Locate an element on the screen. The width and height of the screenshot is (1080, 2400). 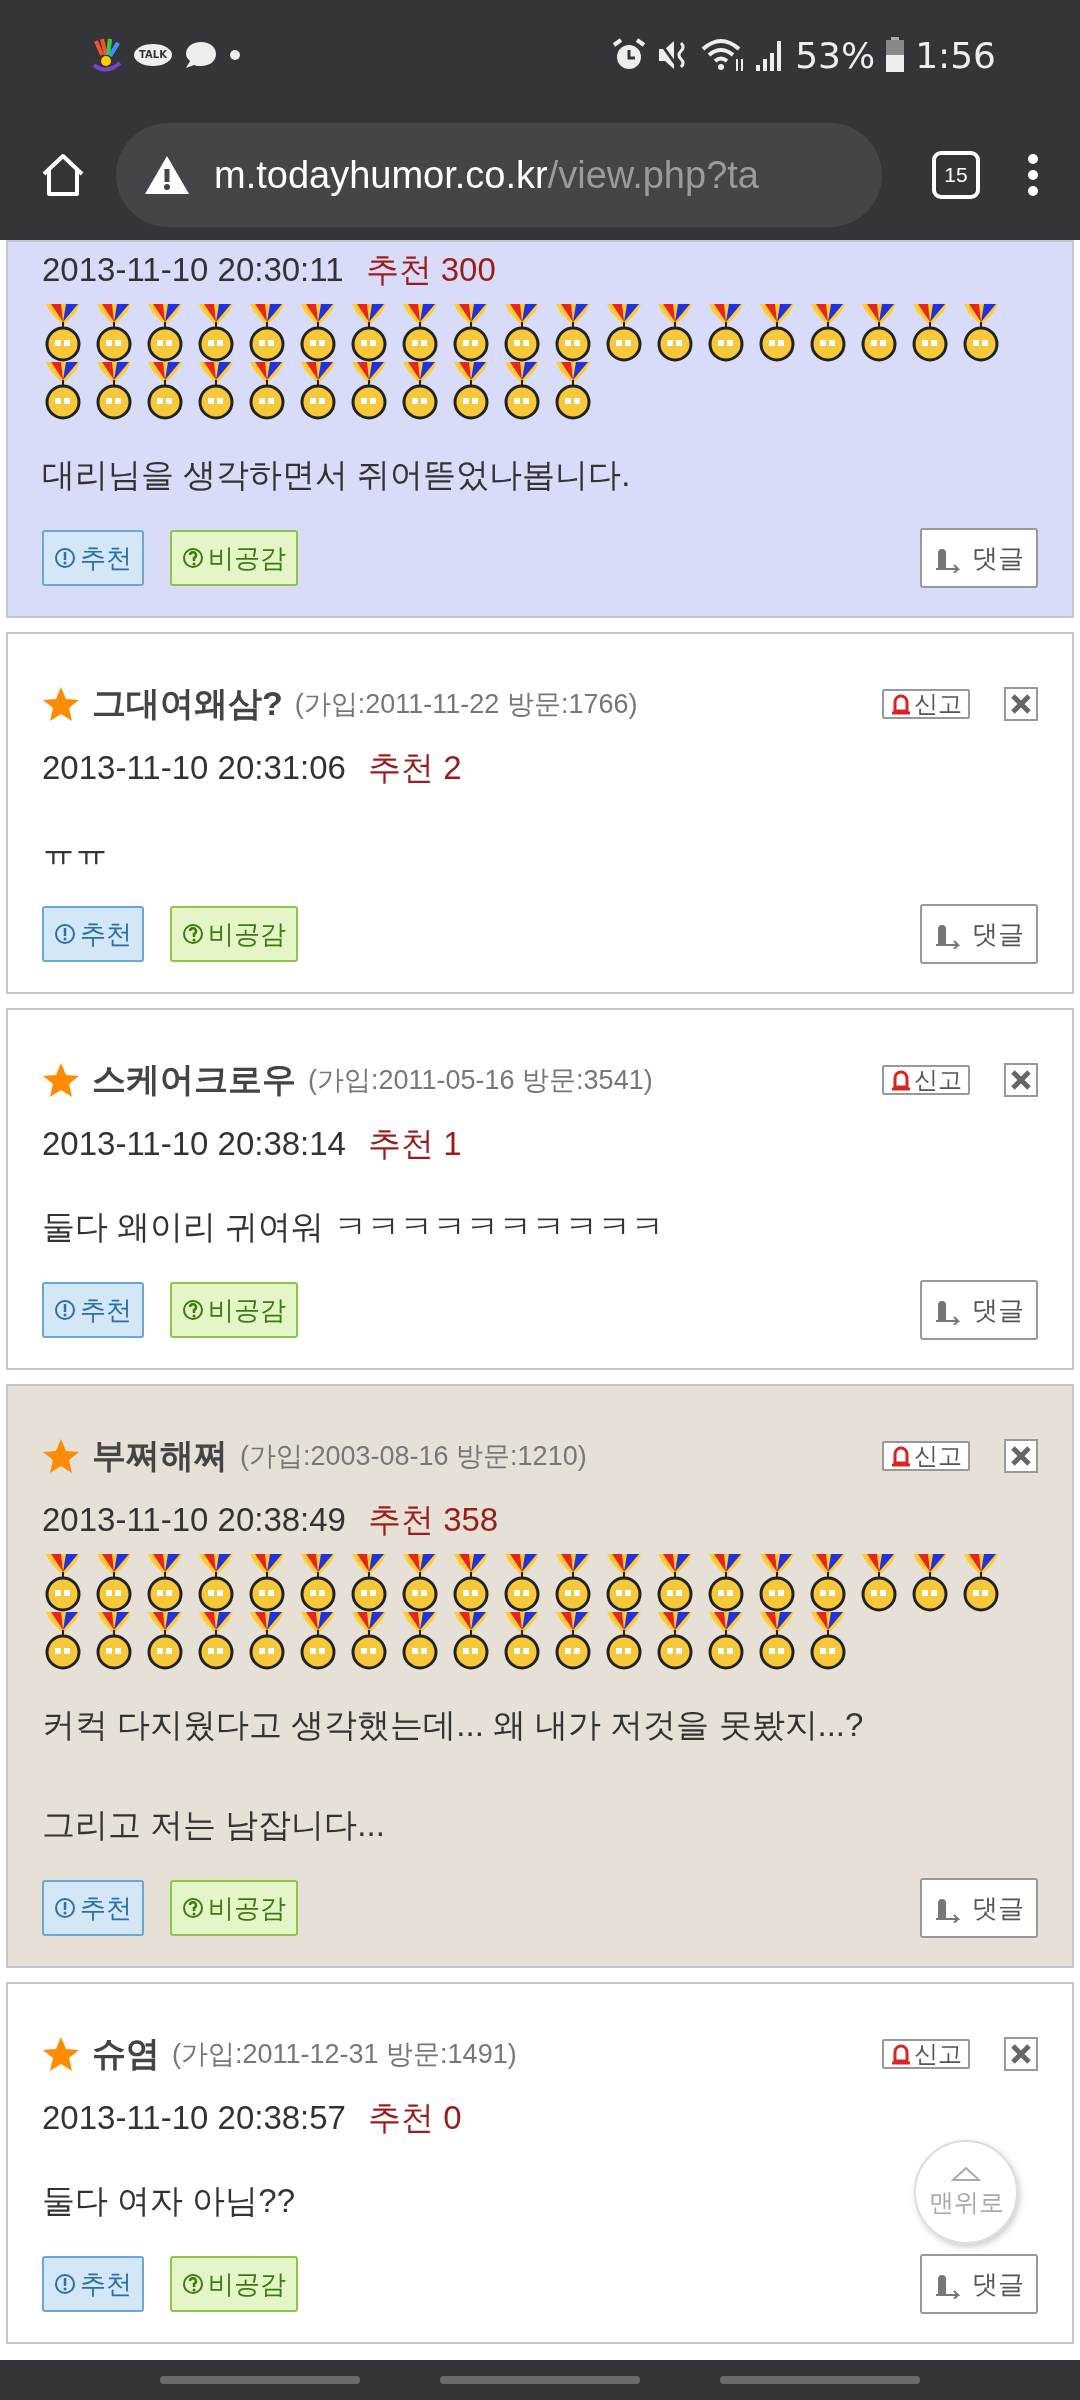
tab-count: 15 is located at coordinates (956, 175).